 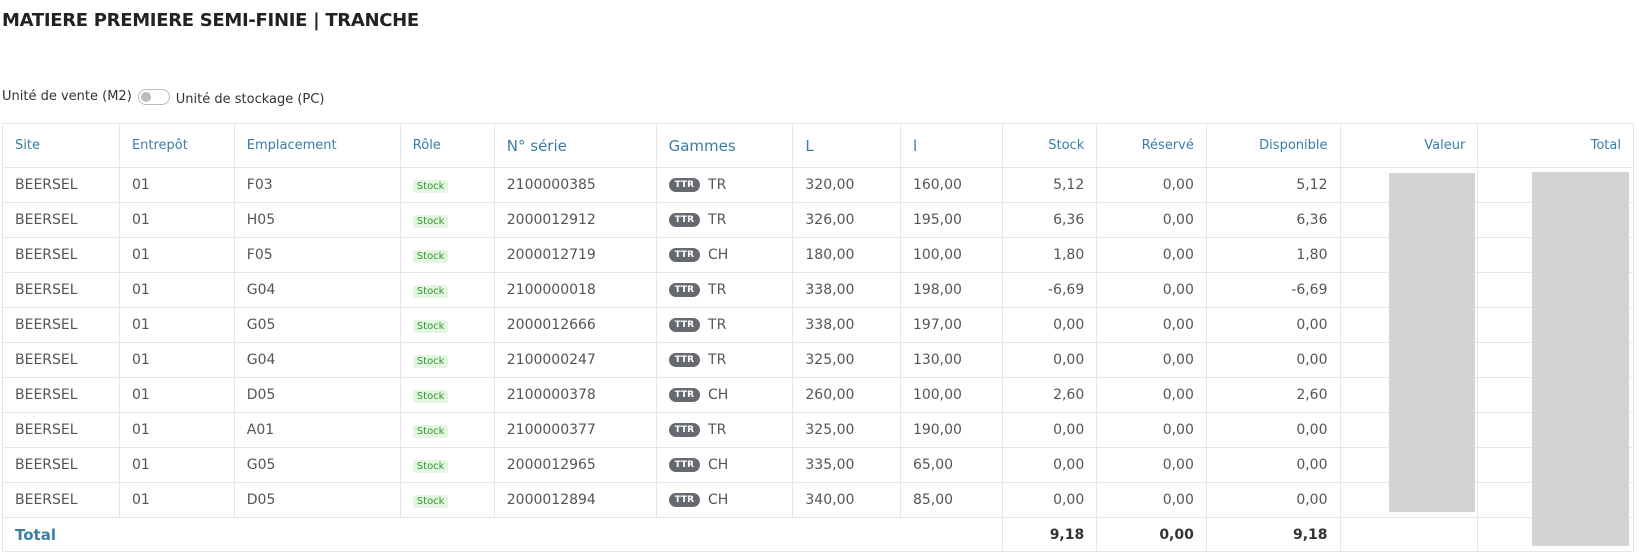 I want to click on col-header-total: Total, so click(x=1555, y=145).